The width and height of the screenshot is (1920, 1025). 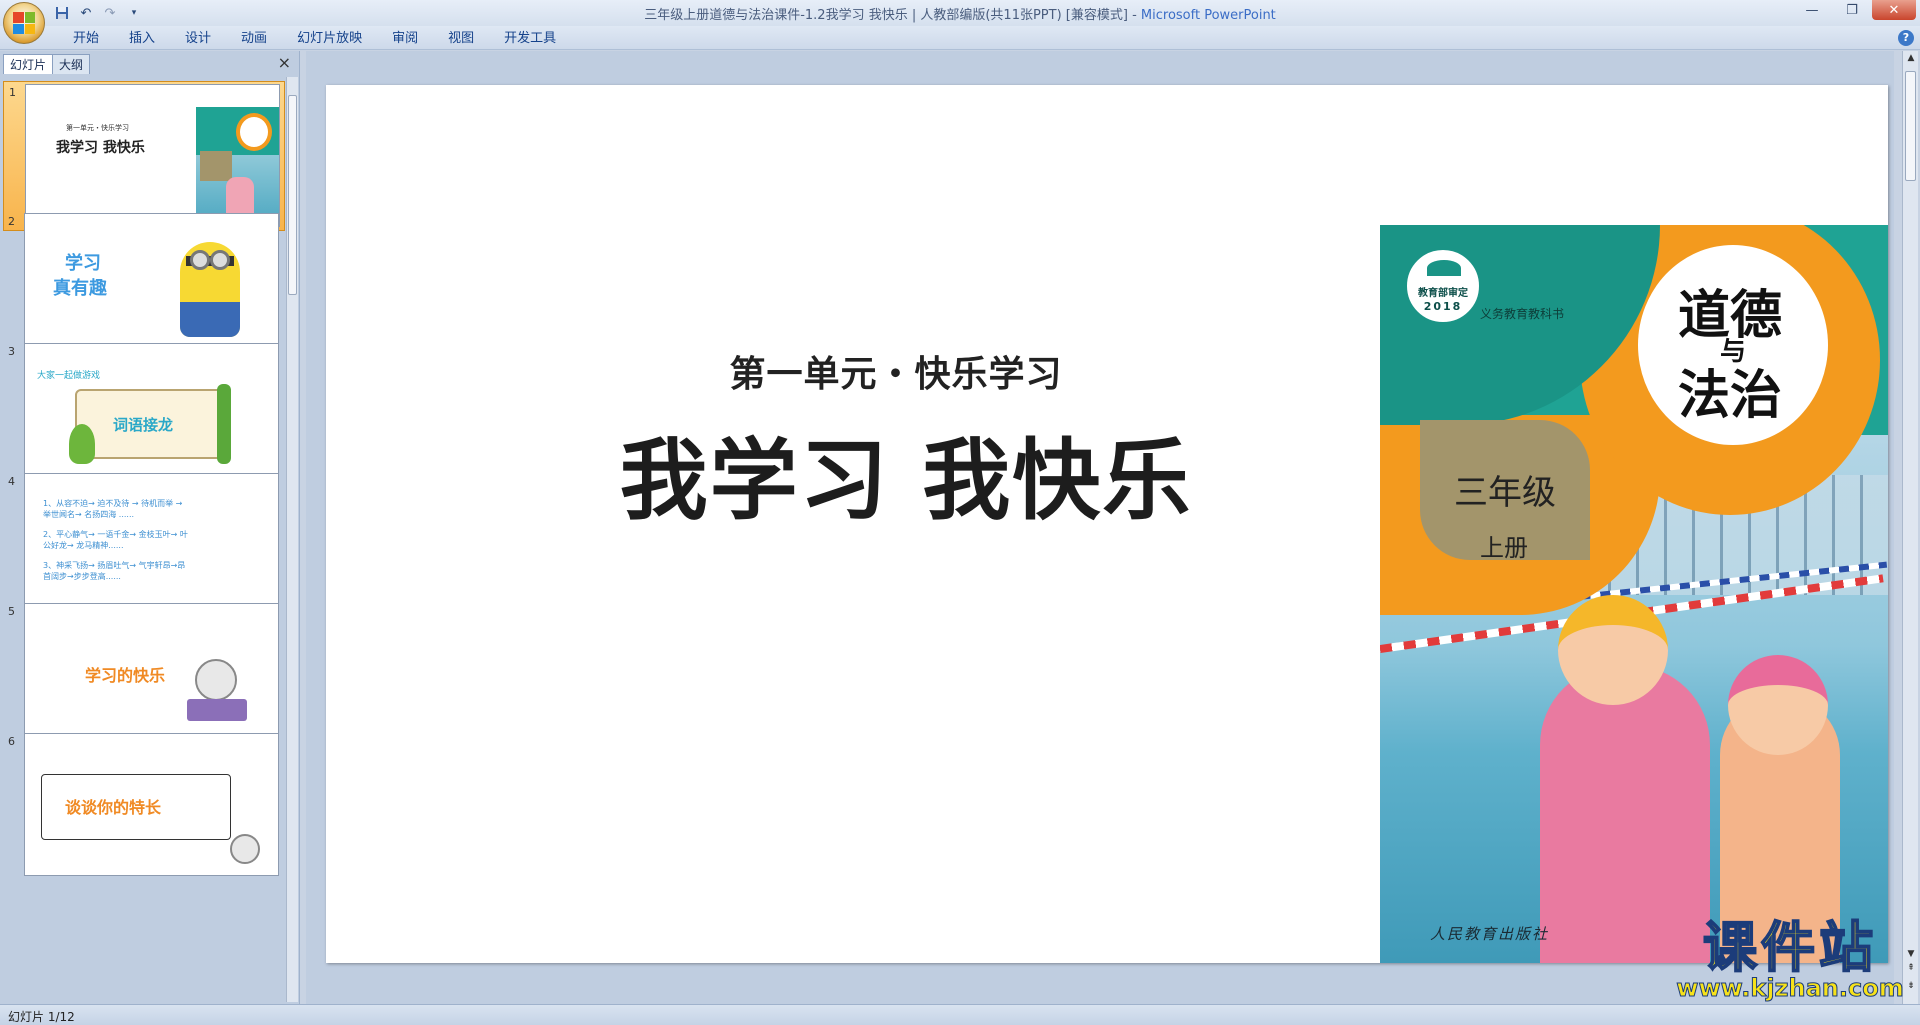 I want to click on restore-button: ❐, so click(x=1852, y=10).